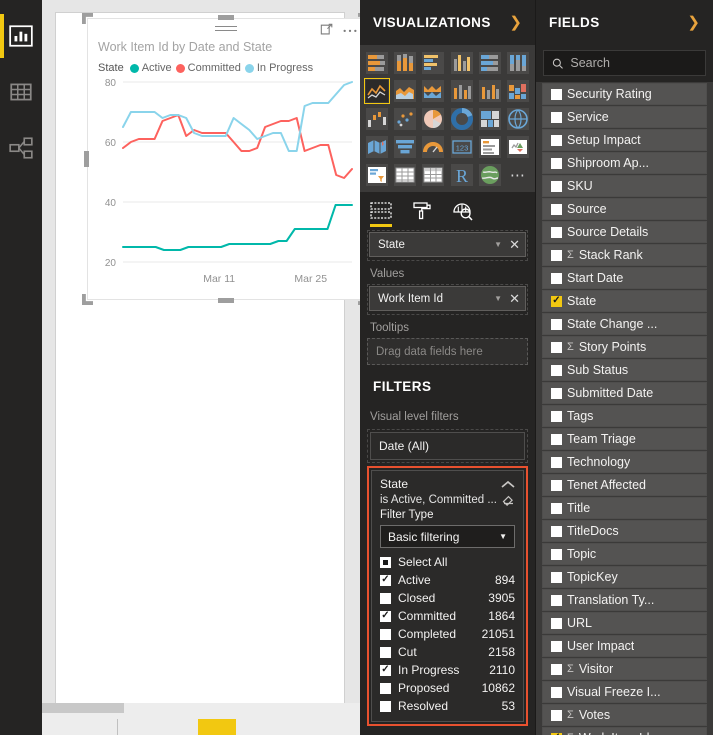 The image size is (713, 735). What do you see at coordinates (447, 351) in the screenshot?
I see `tooltips-well-dropzone: Drag data fields here` at bounding box center [447, 351].